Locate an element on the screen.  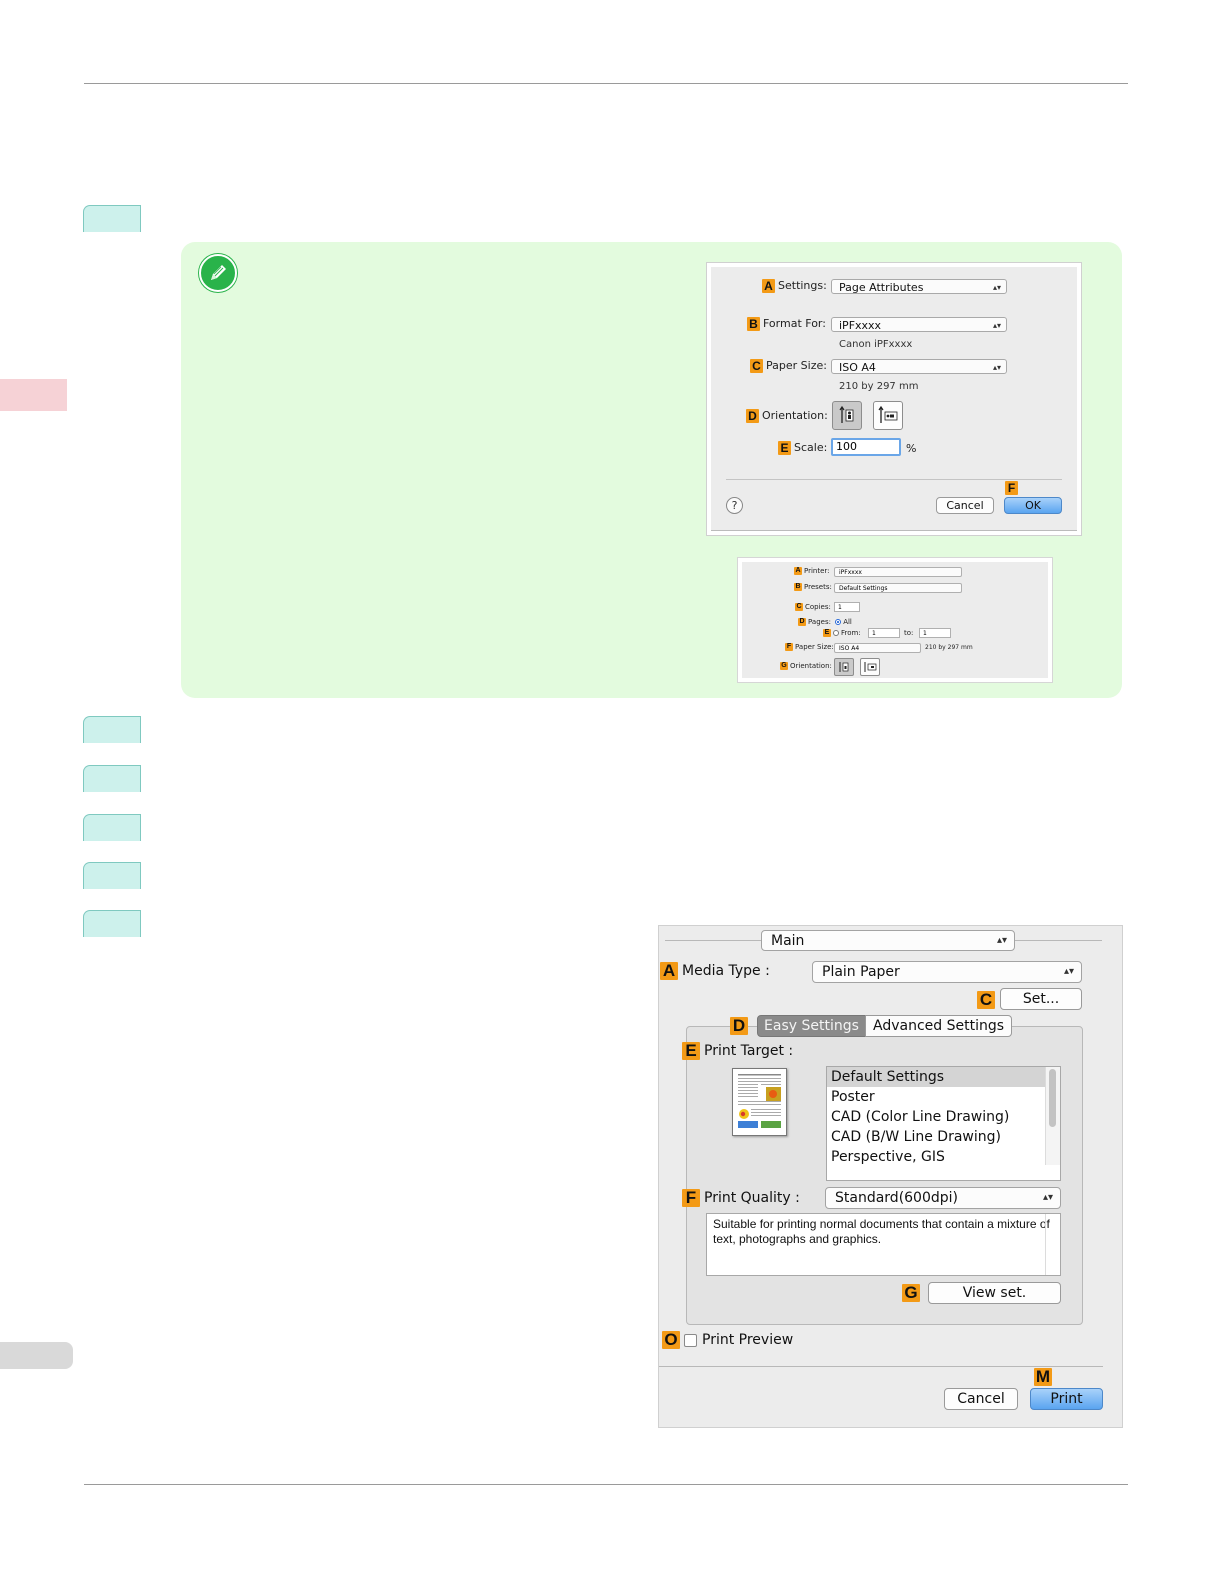
footer-rule is located at coordinates (606, 1484).